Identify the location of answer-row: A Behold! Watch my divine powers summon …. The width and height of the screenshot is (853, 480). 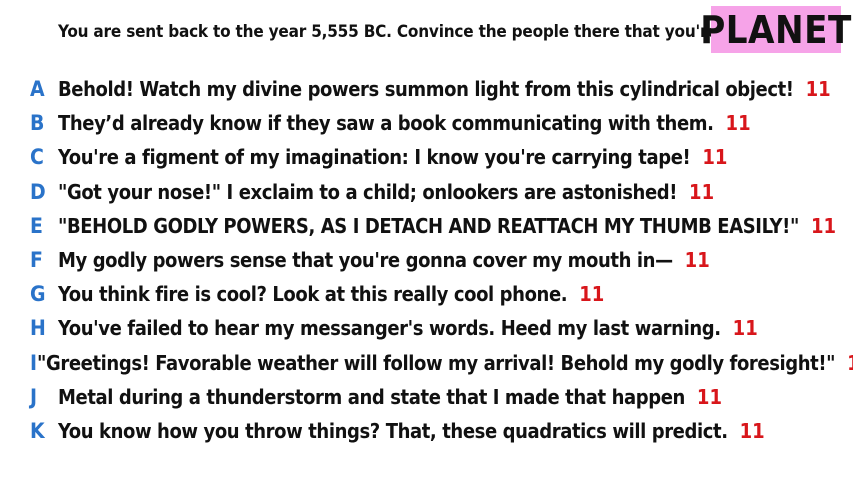
(426, 89).